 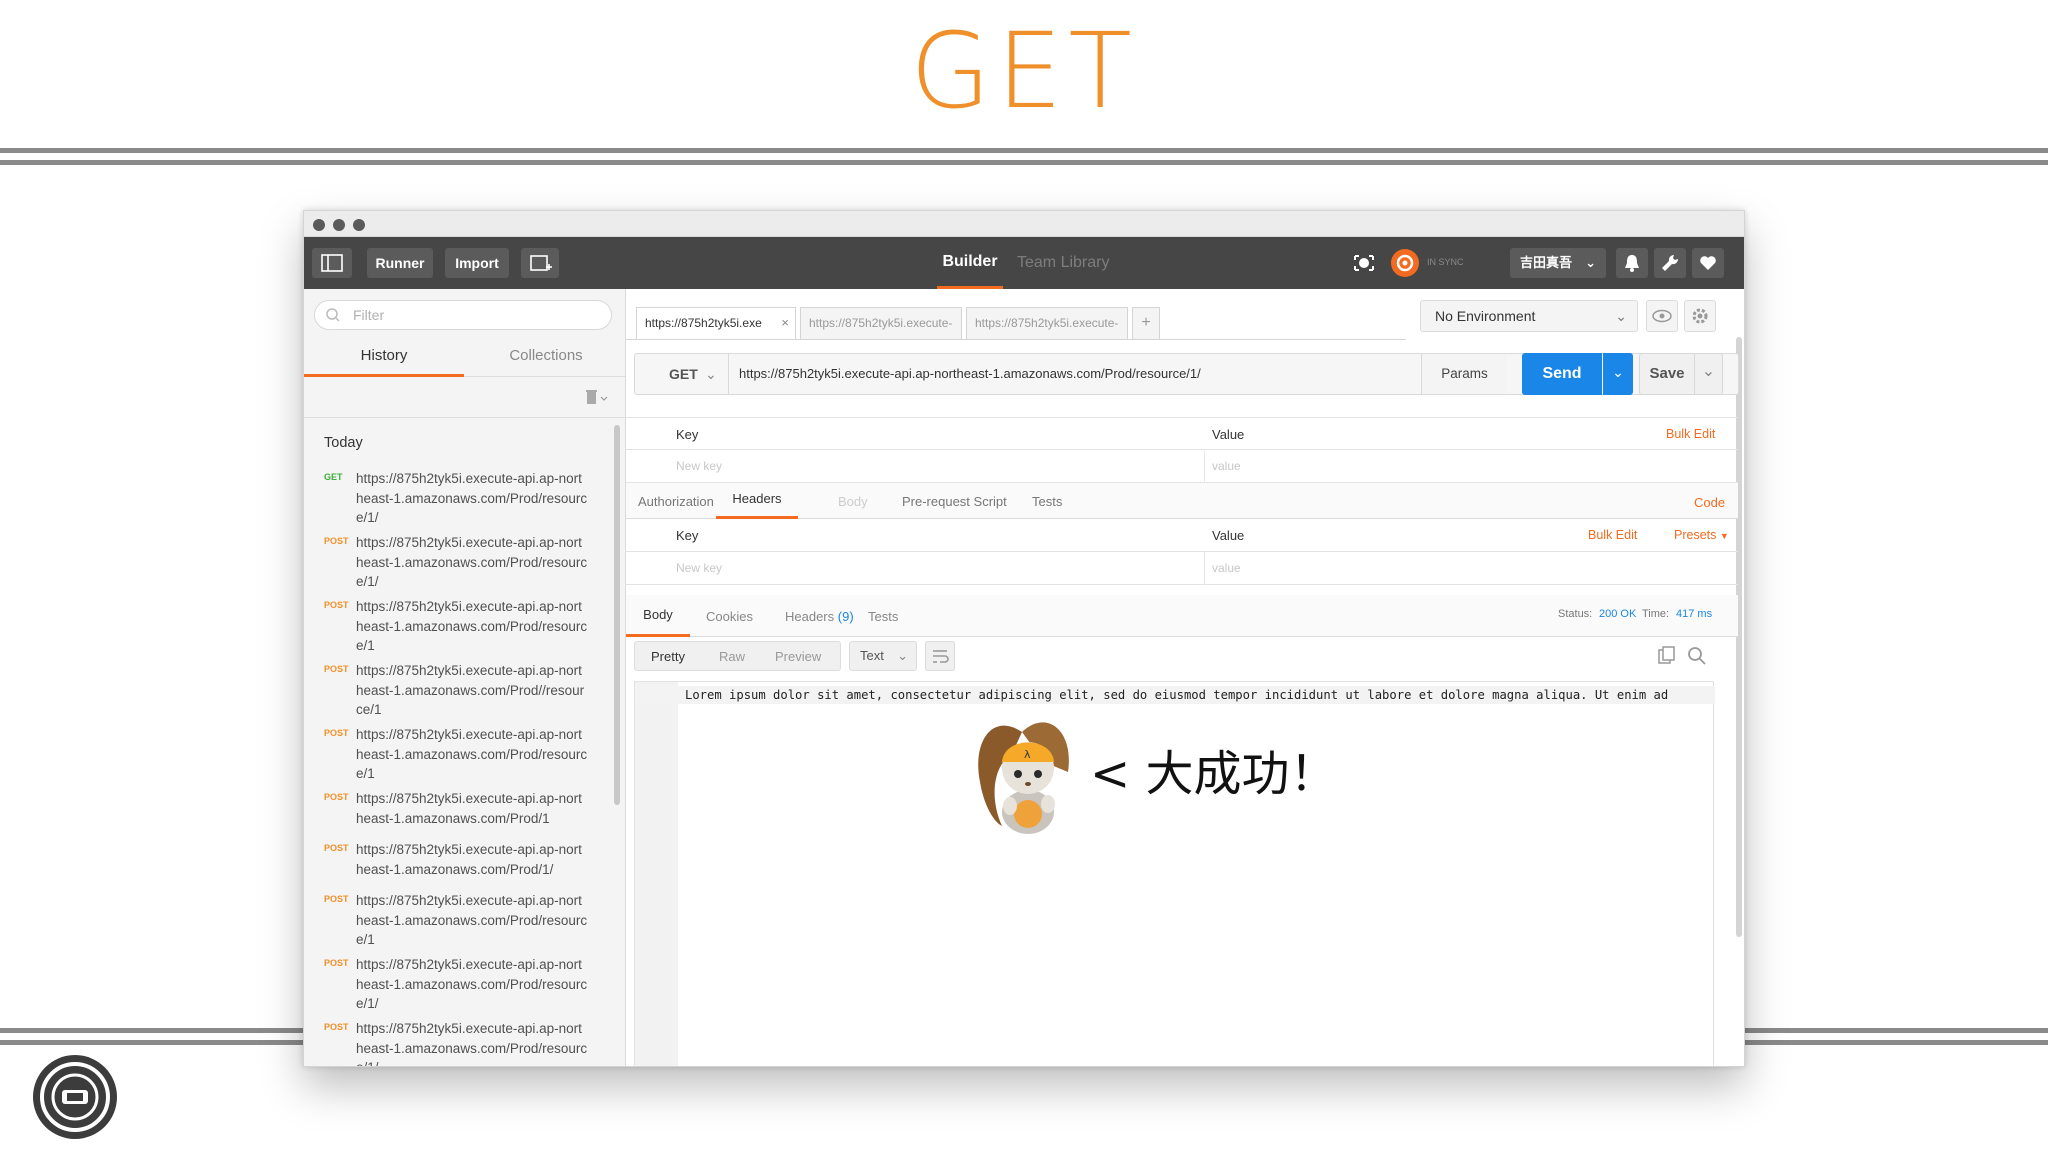 I want to click on tab-response-headers: Headers (9), so click(x=819, y=616).